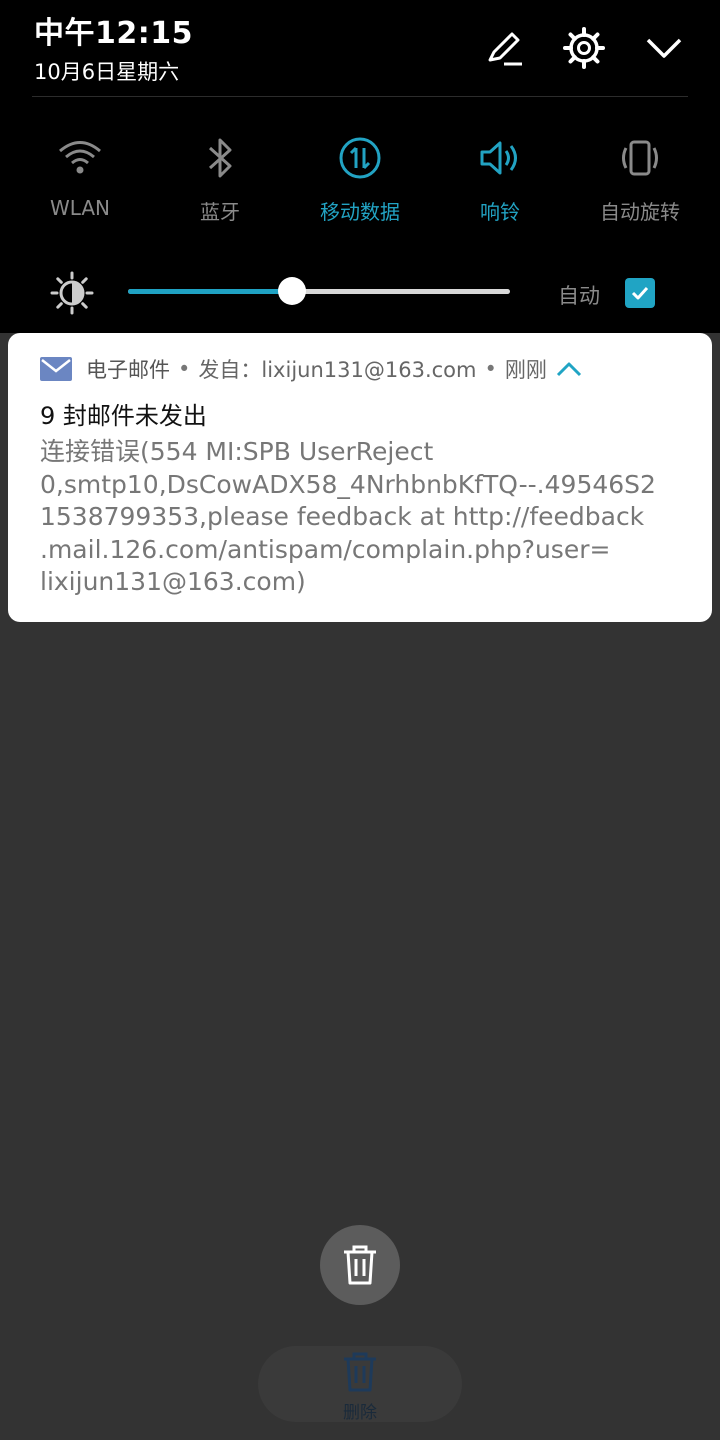 The image size is (720, 1440). I want to click on notification-header: 电子邮件 • 发自：lixijun131@163.com • 刚刚, so click(311, 369).